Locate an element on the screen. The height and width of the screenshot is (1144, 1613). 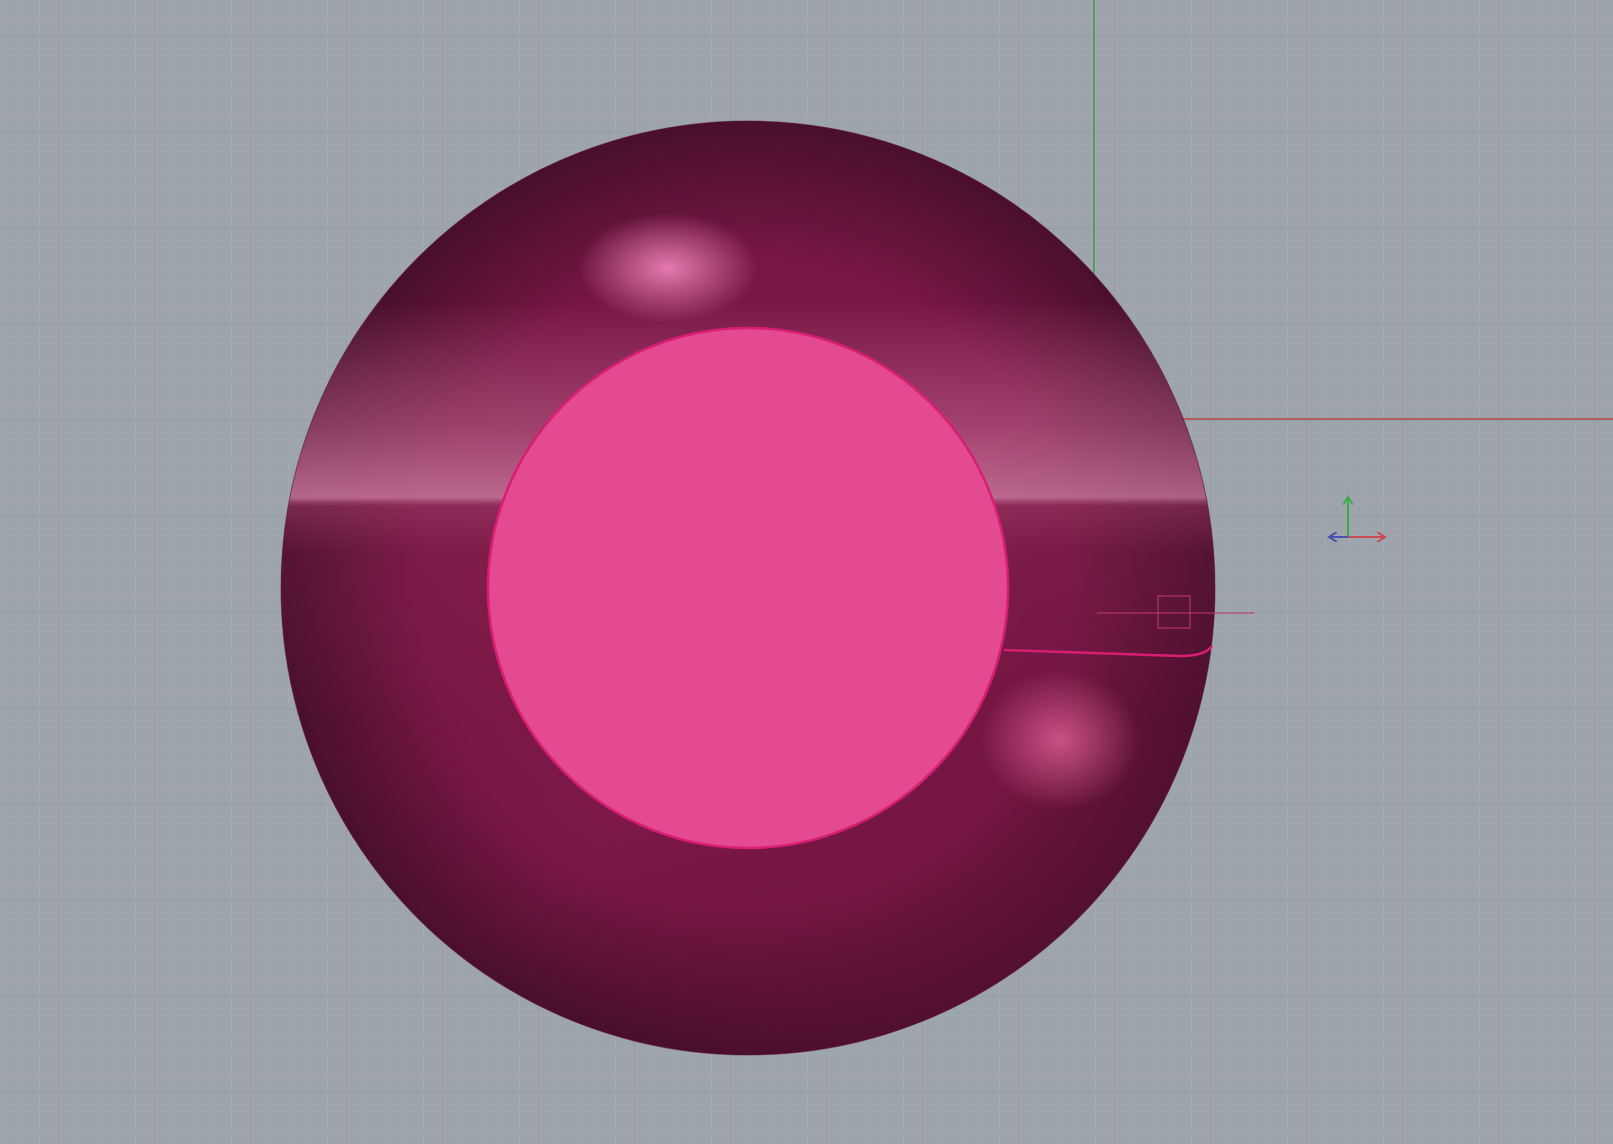
specular-highlight-top is located at coordinates (668, 268).